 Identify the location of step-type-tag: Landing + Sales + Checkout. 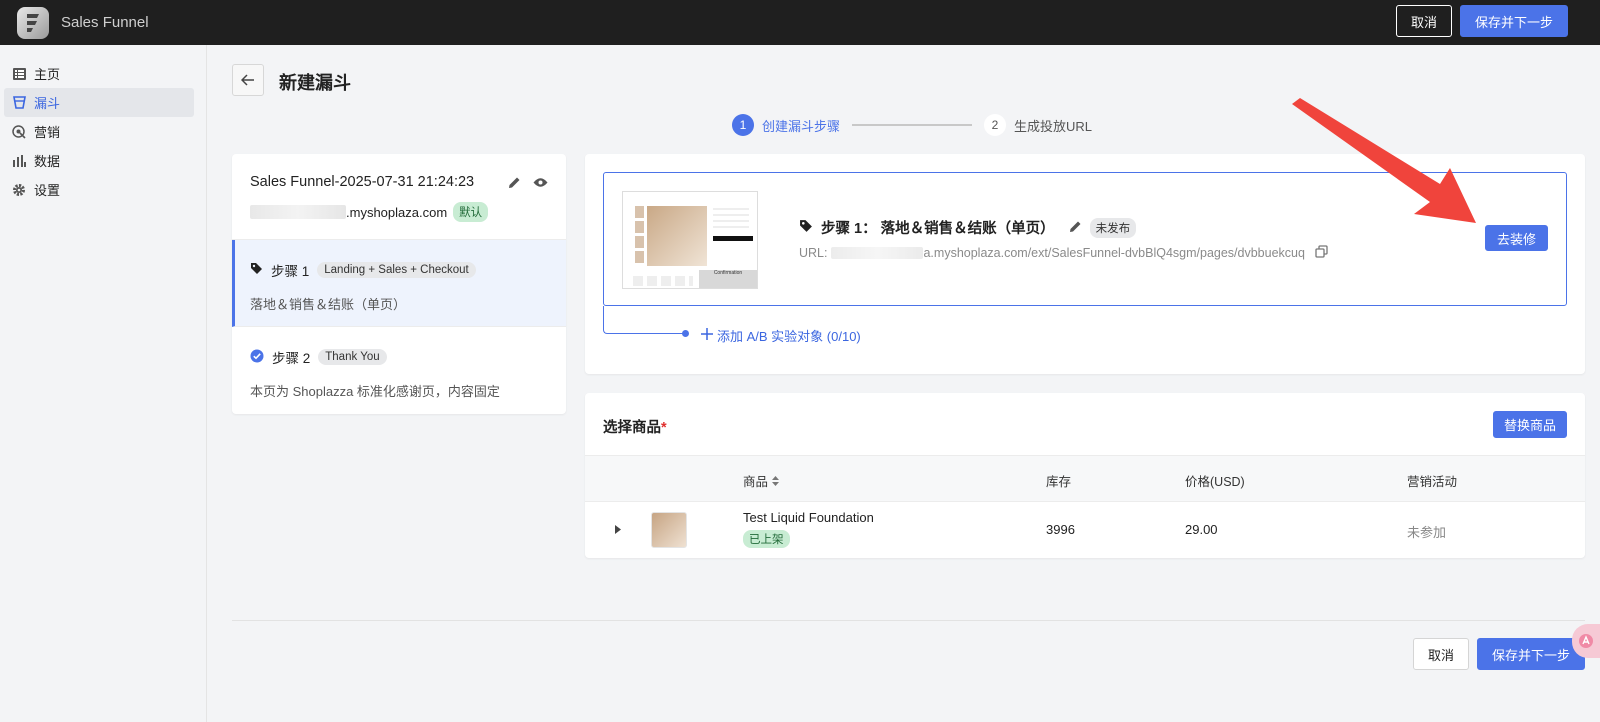
(396, 270).